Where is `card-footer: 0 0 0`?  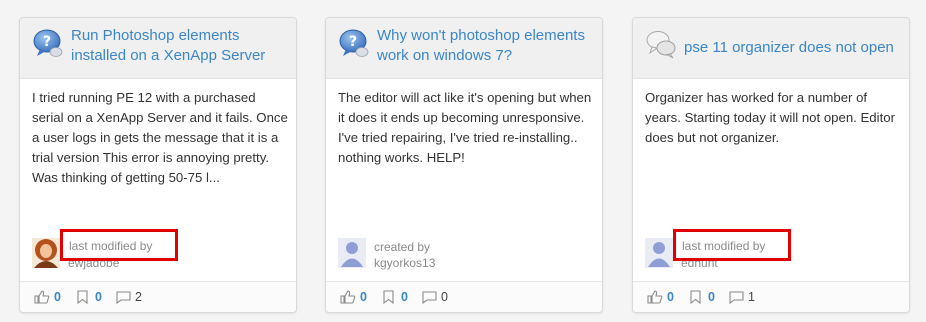
card-footer: 0 0 0 is located at coordinates (464, 296).